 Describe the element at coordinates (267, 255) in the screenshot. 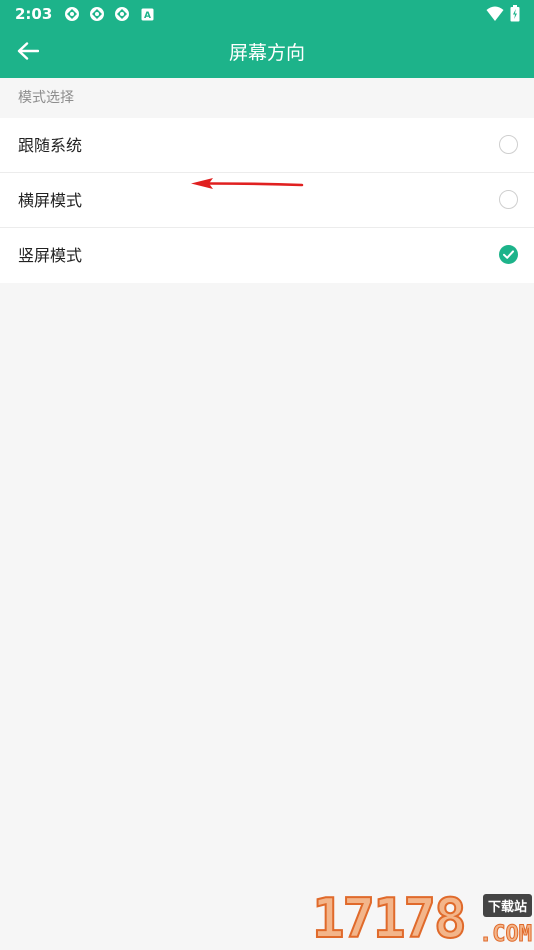

I see `option-portrait: 竖屏模式` at that location.